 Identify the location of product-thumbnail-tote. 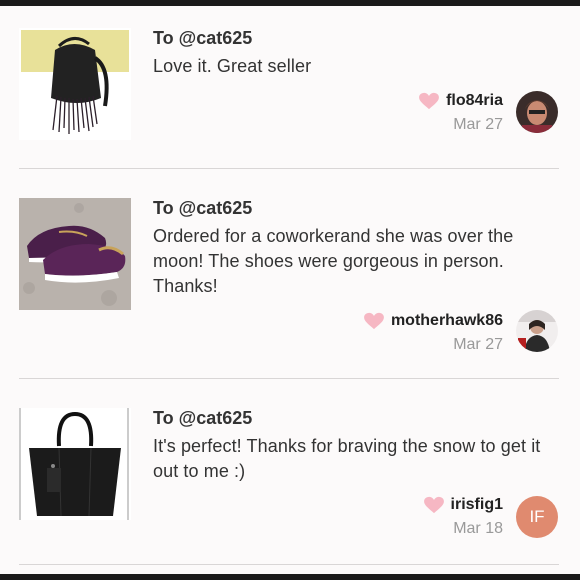
(75, 464).